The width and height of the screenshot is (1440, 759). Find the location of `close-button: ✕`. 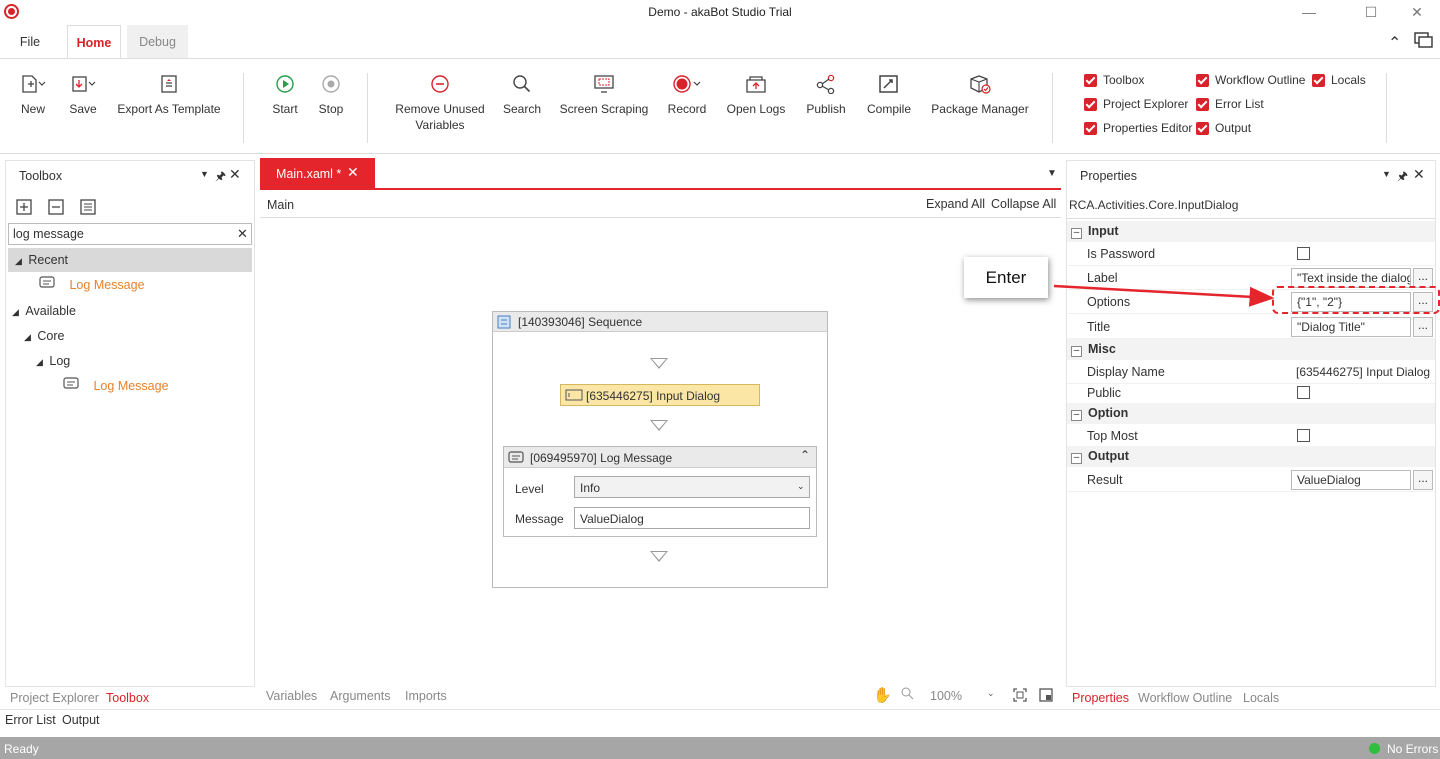

close-button: ✕ is located at coordinates (1417, 12).